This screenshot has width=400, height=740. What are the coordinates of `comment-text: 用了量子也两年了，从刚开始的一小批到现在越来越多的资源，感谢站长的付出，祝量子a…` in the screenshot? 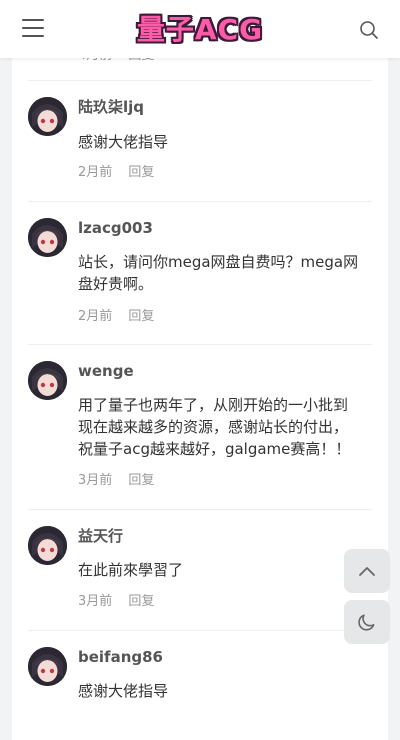 It's located at (214, 427).